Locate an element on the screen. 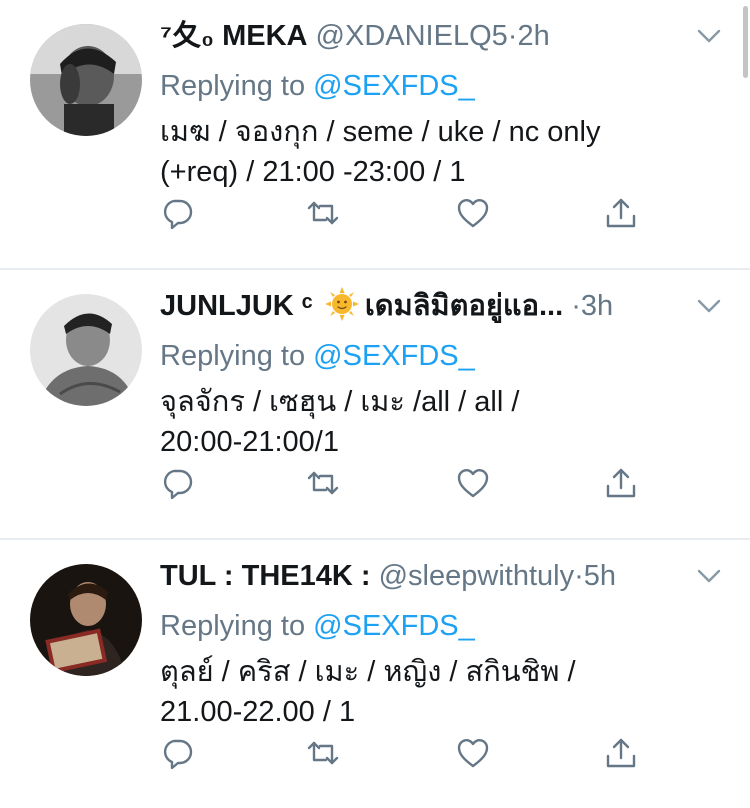 This screenshot has height=808, width=750. display-name: TUL : THE14K : is located at coordinates (265, 576).